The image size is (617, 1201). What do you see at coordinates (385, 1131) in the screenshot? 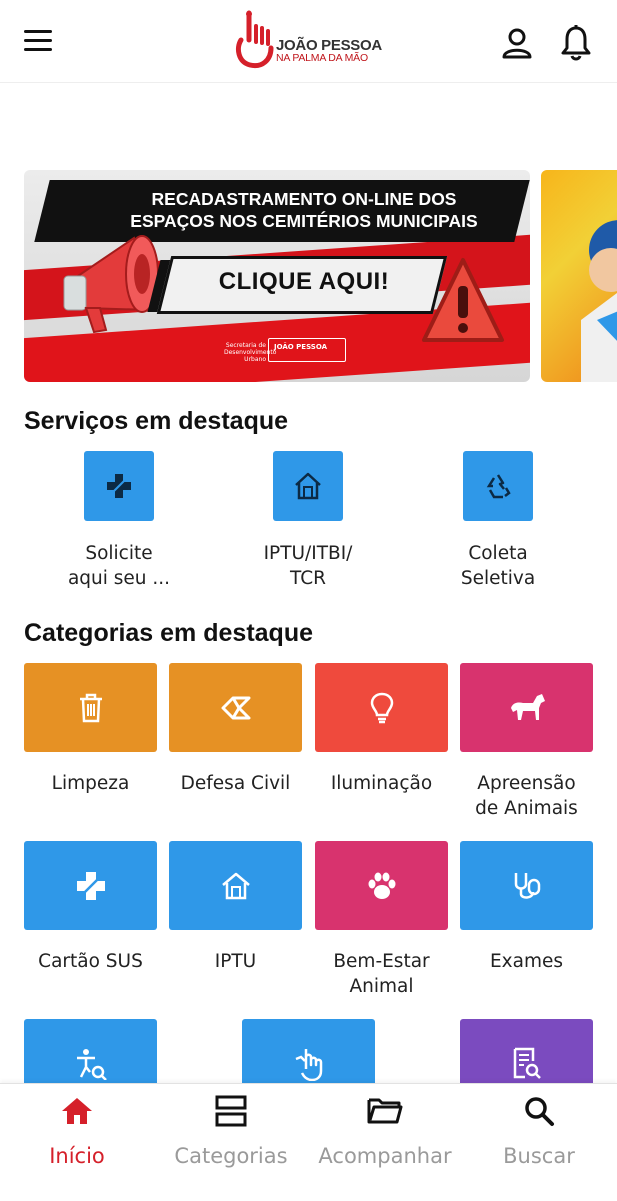
I see `nav-tab-acompanhar: Acompanhar` at bounding box center [385, 1131].